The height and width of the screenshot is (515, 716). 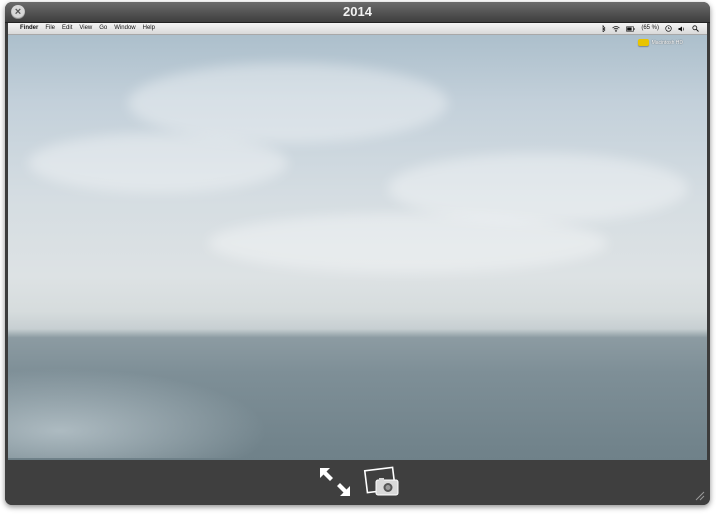 What do you see at coordinates (29, 28) in the screenshot?
I see `menu-app-name: Finder` at bounding box center [29, 28].